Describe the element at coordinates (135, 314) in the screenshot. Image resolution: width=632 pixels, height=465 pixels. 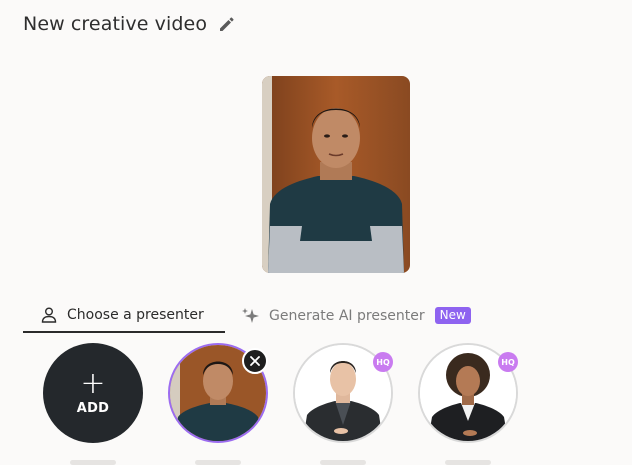
I see `tab-label: Choose a presenter` at that location.